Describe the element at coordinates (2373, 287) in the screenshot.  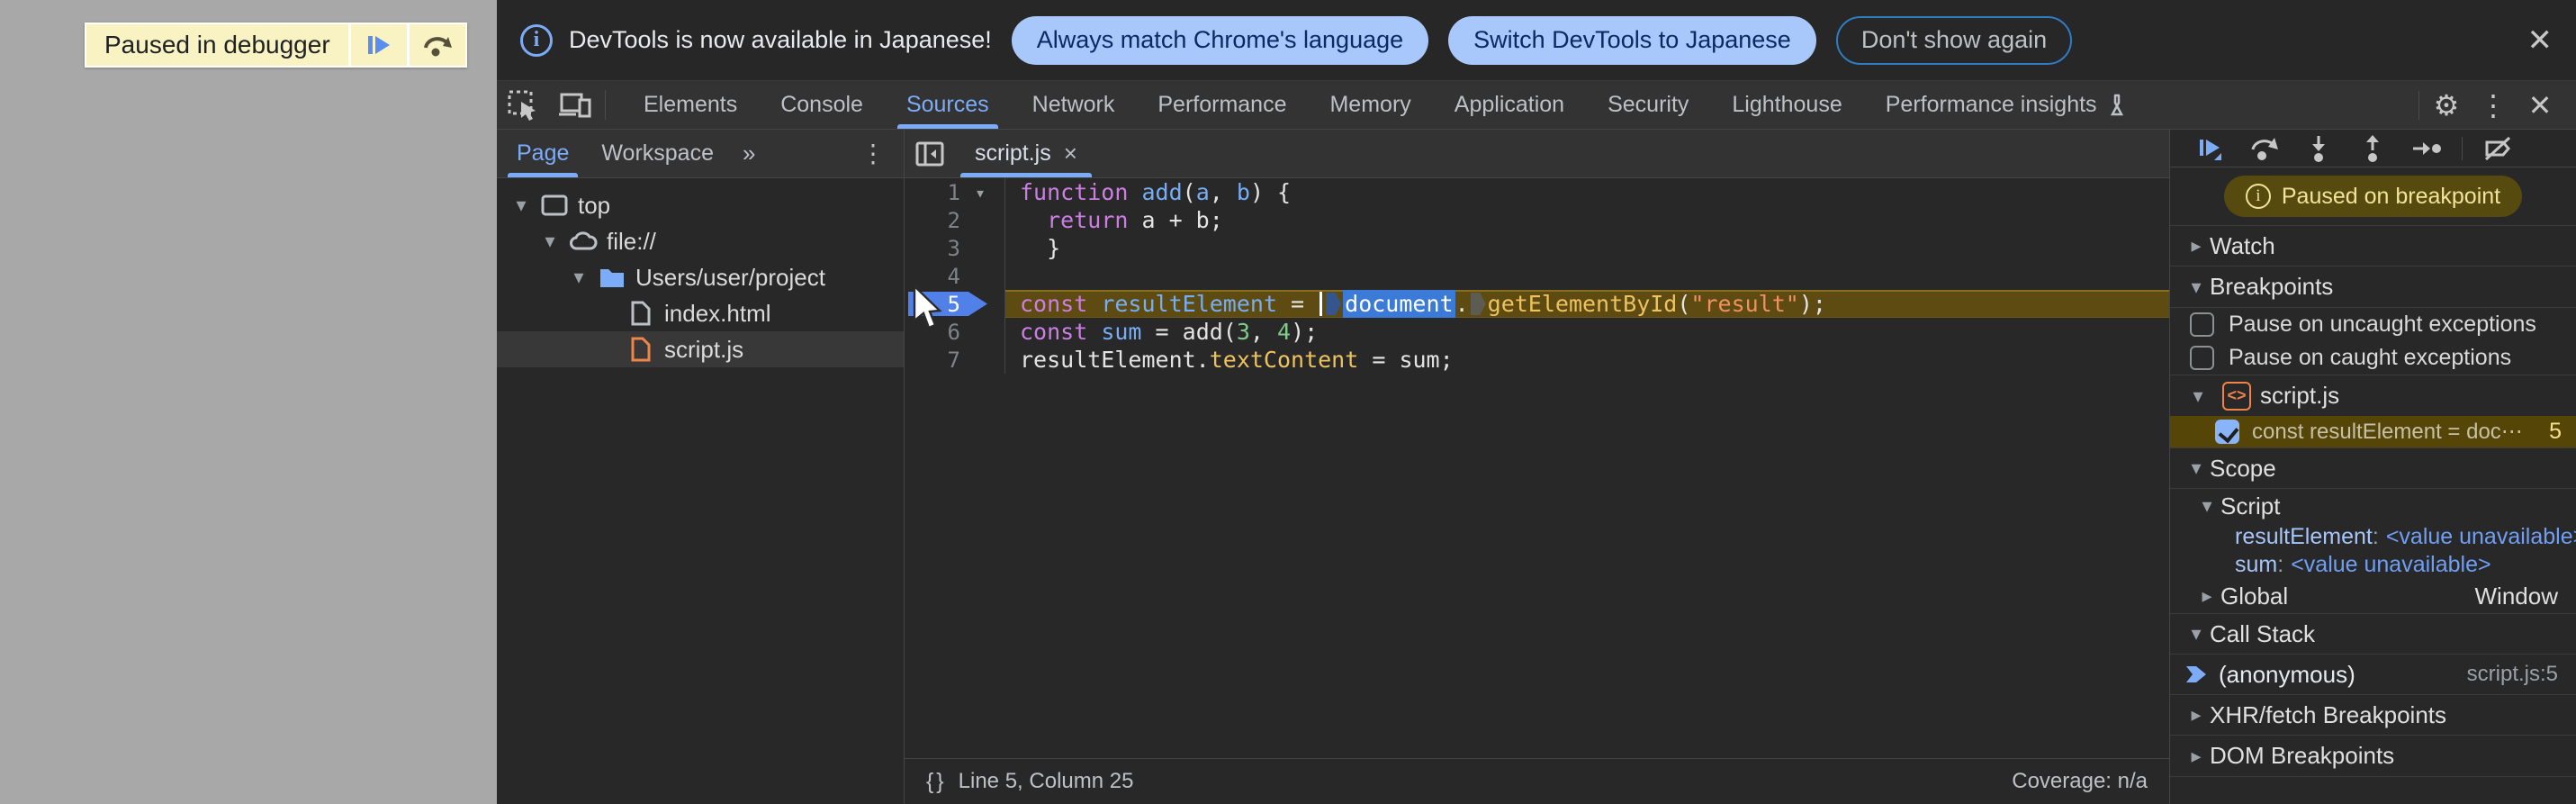
I see `section-breakpoints: ▾ Breakpoints` at that location.